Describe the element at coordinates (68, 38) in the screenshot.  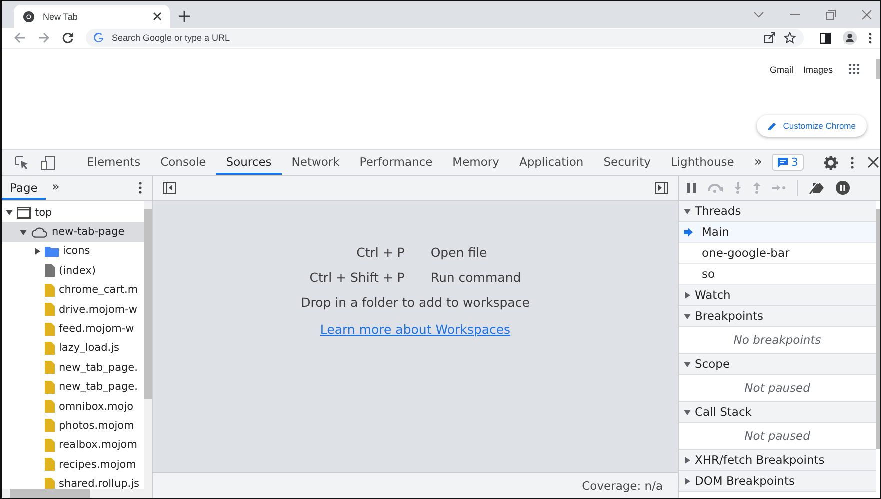
I see `reload-icon` at that location.